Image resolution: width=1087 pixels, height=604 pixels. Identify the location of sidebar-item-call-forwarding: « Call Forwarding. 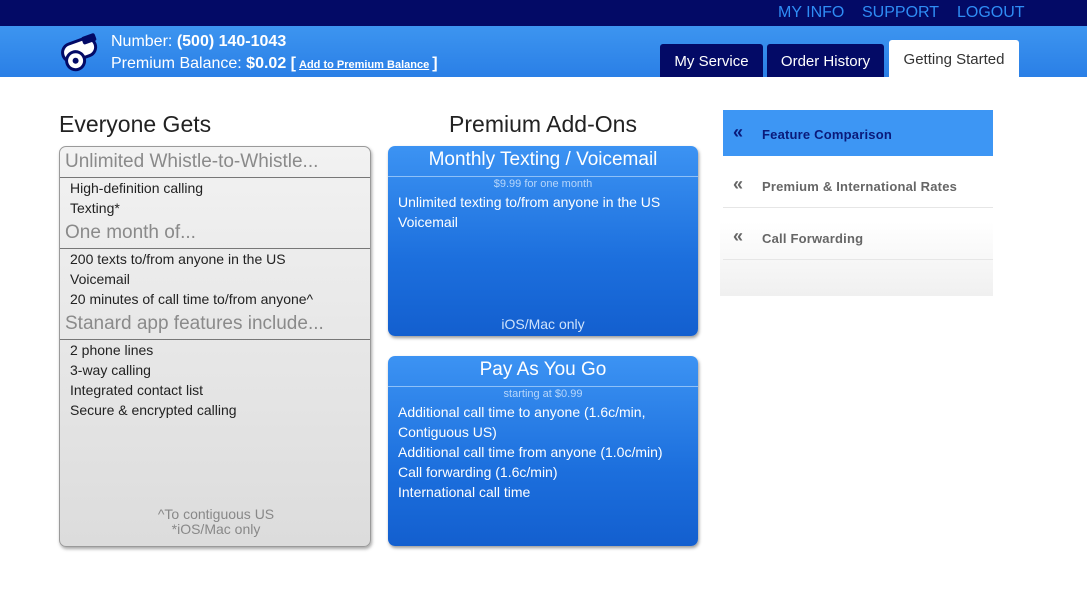
(858, 237).